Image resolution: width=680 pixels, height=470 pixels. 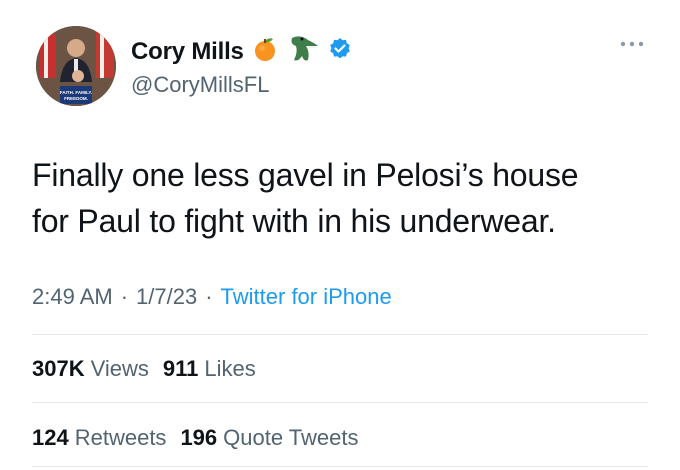 I want to click on likes-count: 911, so click(x=180, y=368).